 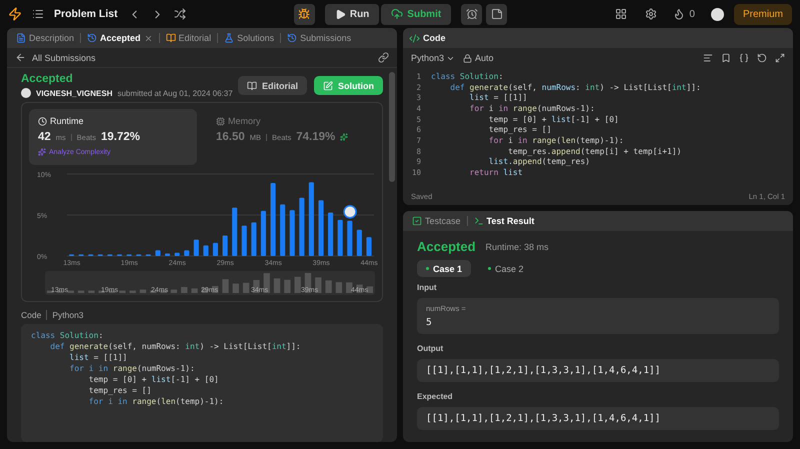 What do you see at coordinates (763, 14) in the screenshot?
I see `premium-button: Premium` at bounding box center [763, 14].